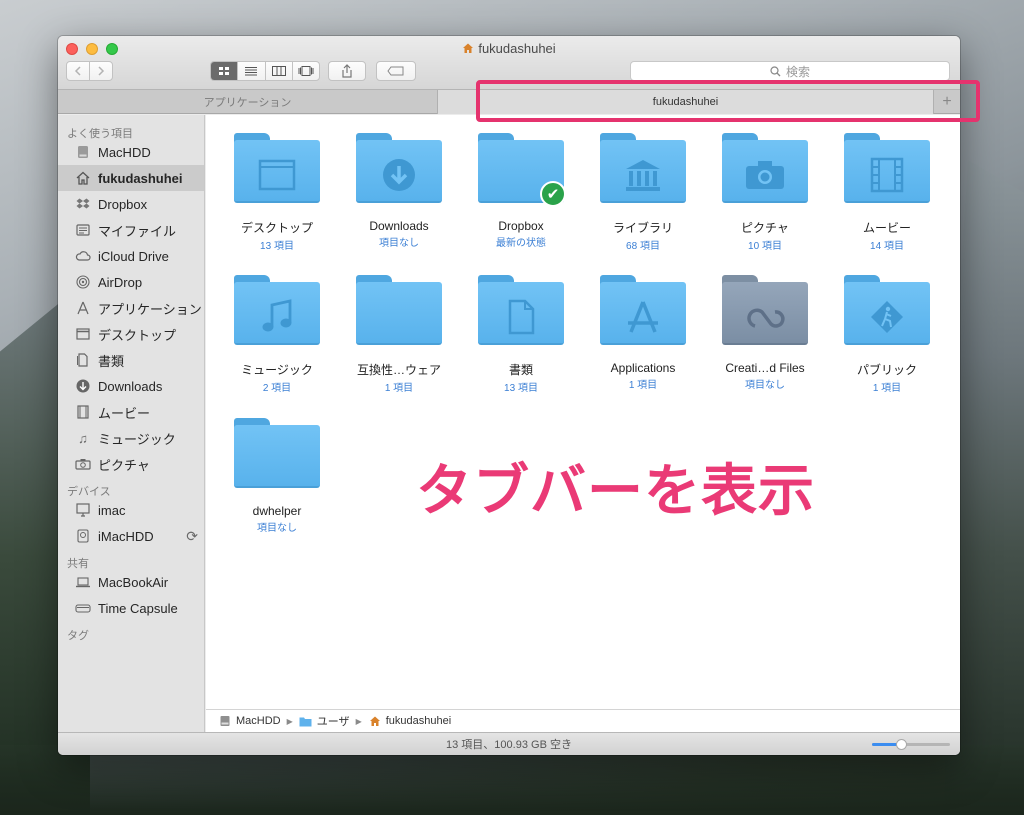 The height and width of the screenshot is (815, 1024). I want to click on sidebar-item-machdd: MacHDD, so click(131, 152).